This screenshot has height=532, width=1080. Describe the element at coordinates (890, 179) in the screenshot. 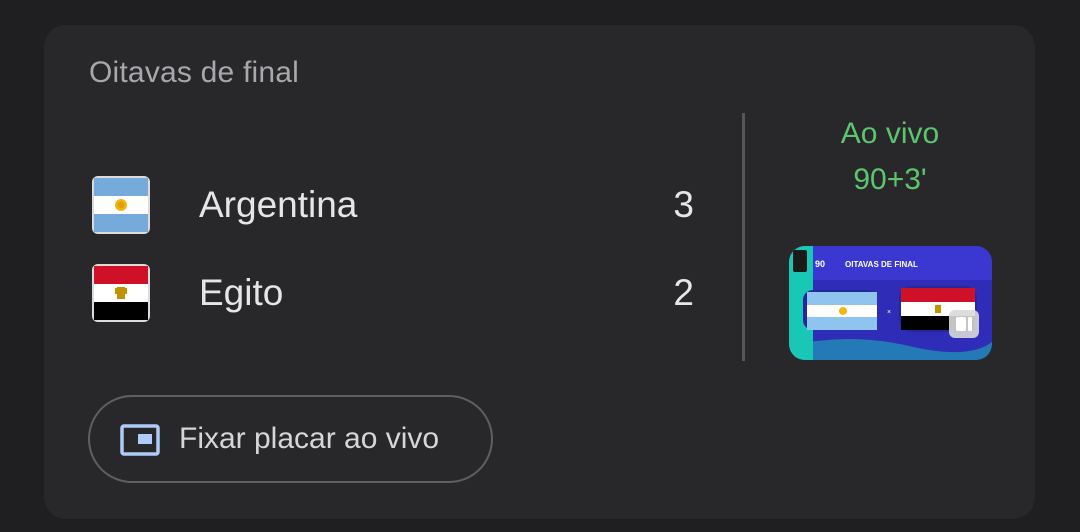

I see `match-minute: 90+3'` at that location.